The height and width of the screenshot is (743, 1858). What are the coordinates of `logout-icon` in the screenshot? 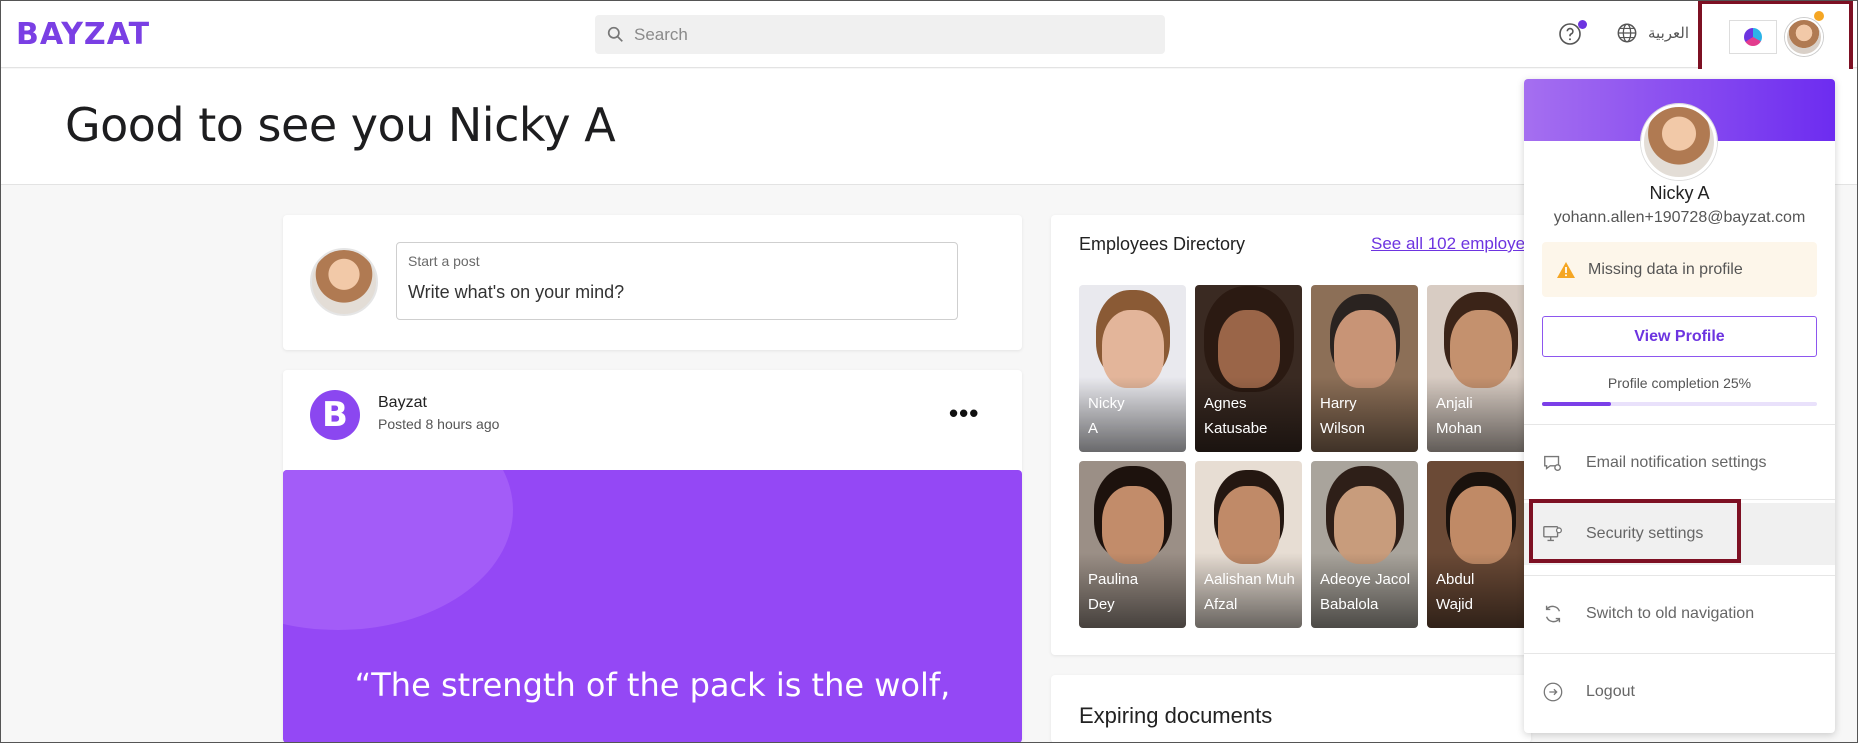 It's located at (1553, 692).